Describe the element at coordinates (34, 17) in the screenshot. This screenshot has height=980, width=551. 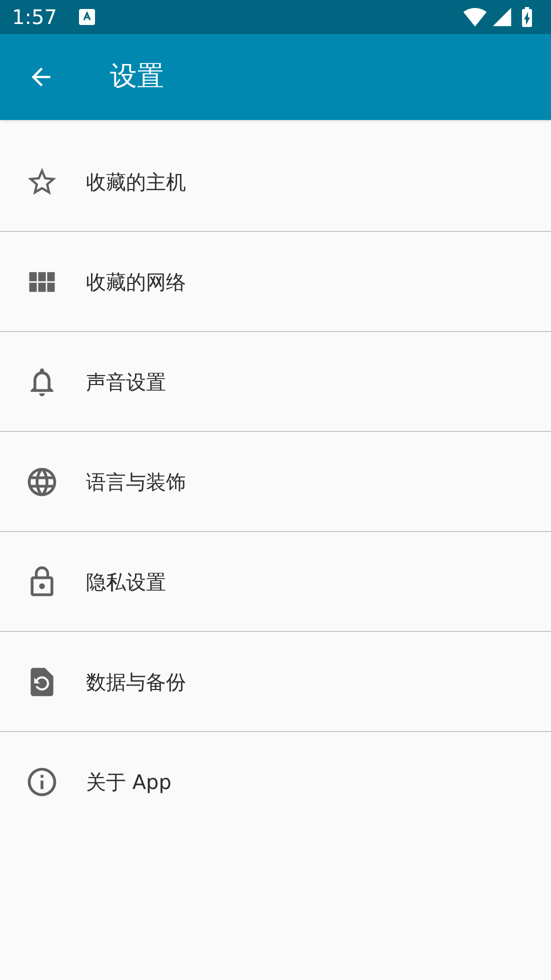
I see `status-time: 1:57` at that location.